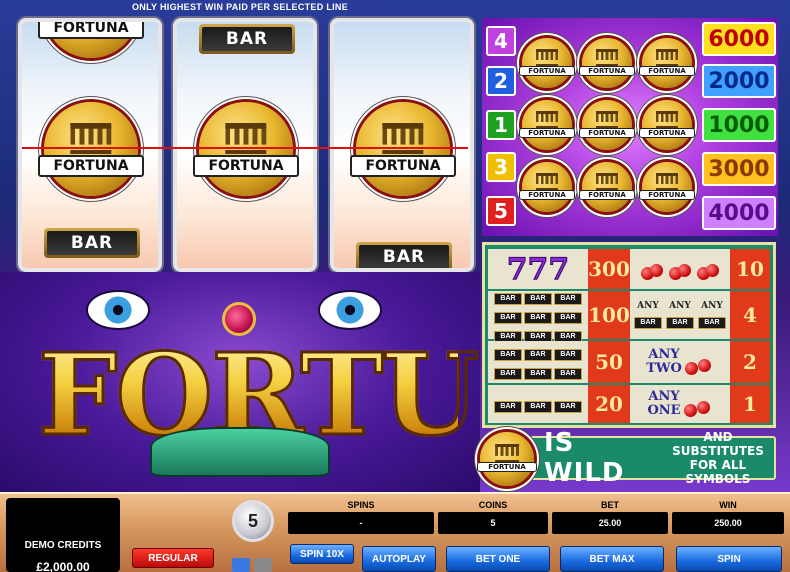 This screenshot has height=572, width=790. I want to click on any-bar-symbol: ANY BAR ANY BAR ANY BAR, so click(680, 315).